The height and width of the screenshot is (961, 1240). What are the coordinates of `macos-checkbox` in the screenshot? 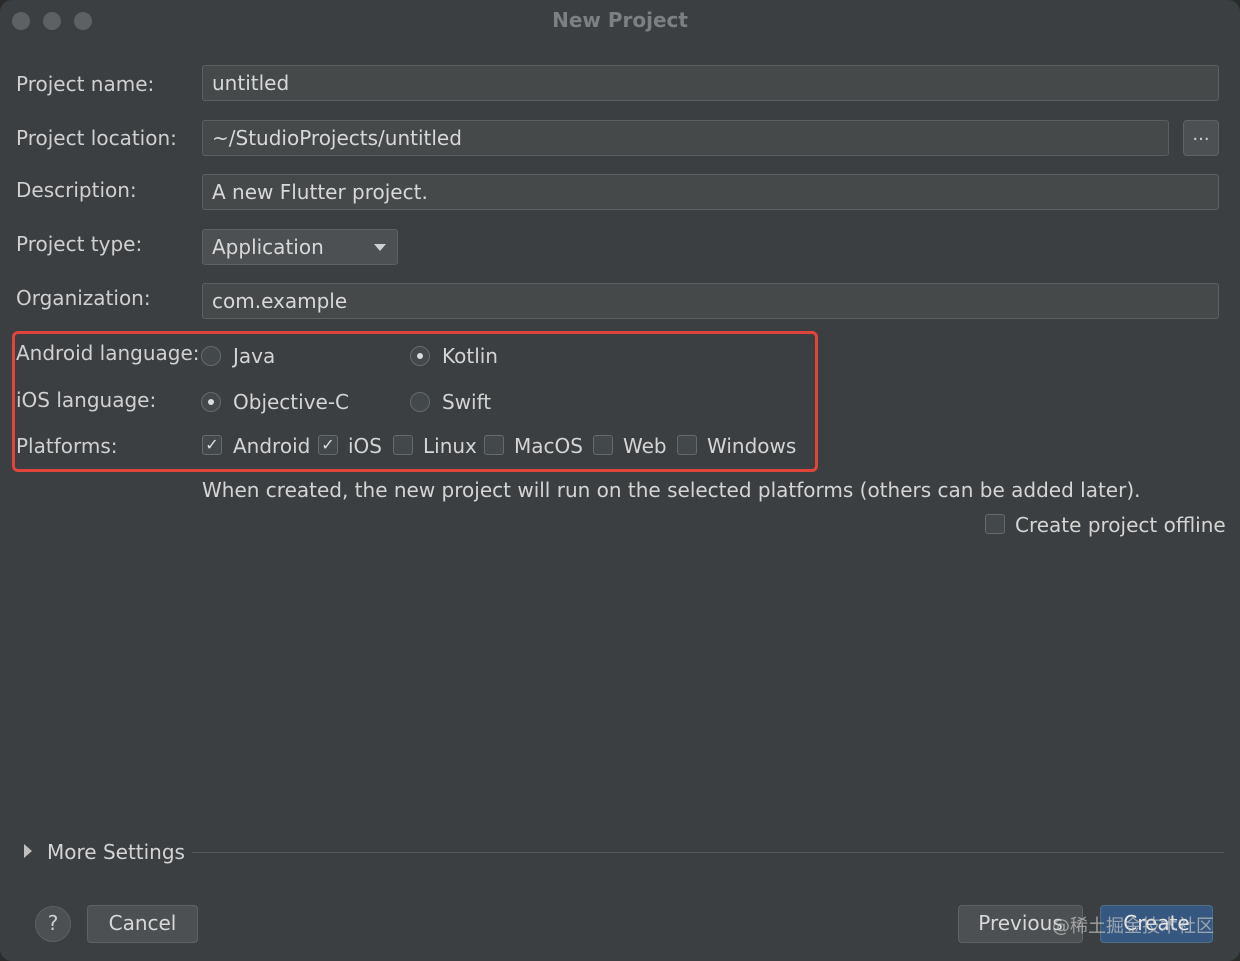 It's located at (494, 445).